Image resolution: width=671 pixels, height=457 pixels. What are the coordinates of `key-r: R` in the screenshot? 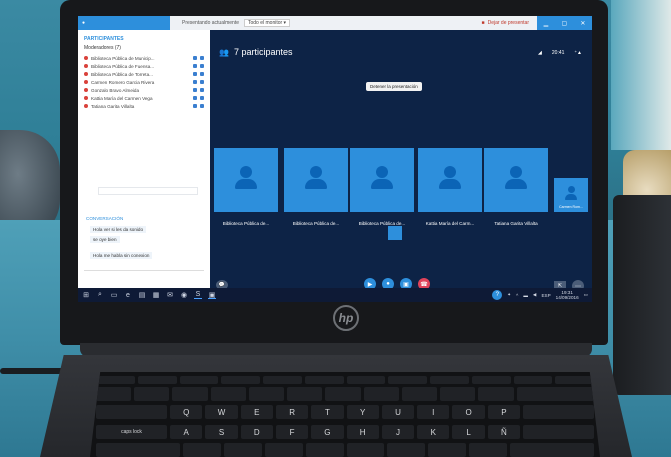 It's located at (292, 412).